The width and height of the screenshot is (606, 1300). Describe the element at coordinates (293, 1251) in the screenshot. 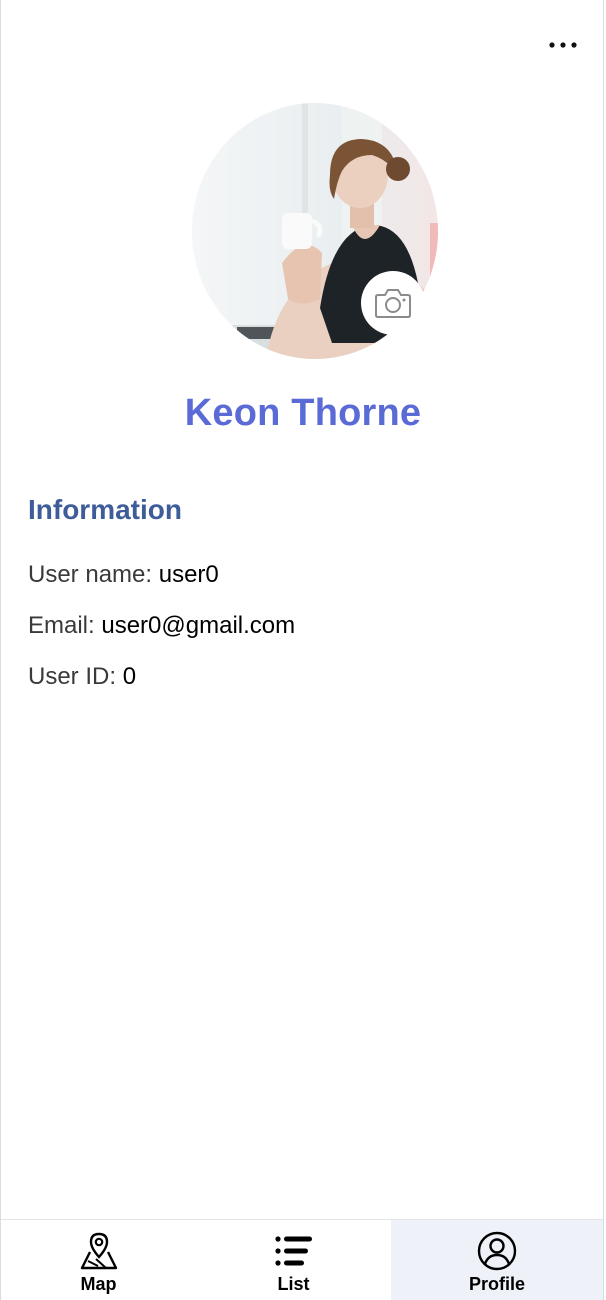

I see `list-icon` at that location.